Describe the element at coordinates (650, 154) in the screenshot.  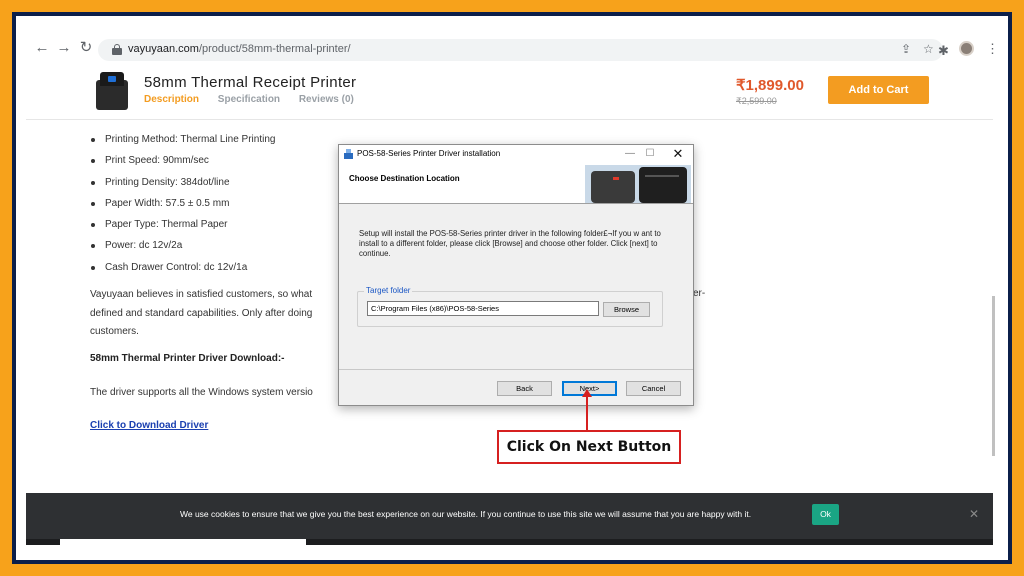
I see `maximize-icon: ☐` at that location.